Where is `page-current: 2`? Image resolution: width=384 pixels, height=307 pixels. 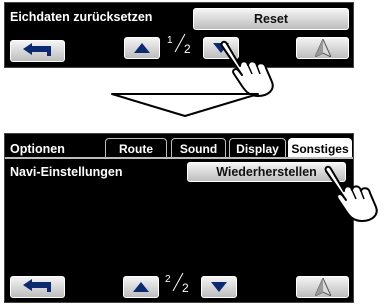
page-current: 2 is located at coordinates (168, 279).